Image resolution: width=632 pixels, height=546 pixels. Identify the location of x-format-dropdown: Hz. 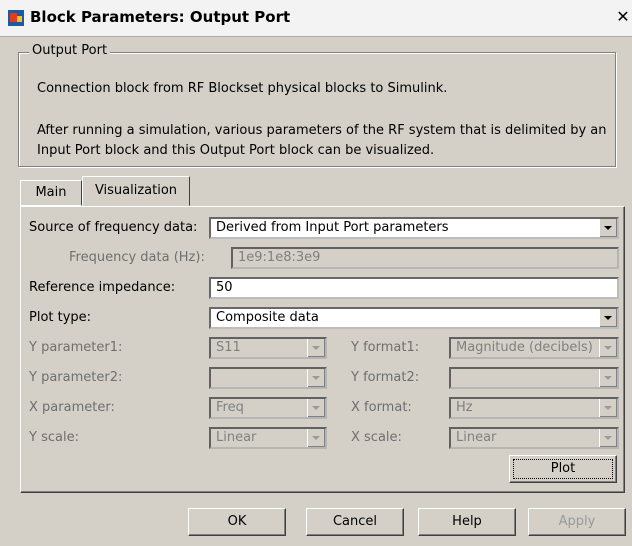
(534, 408).